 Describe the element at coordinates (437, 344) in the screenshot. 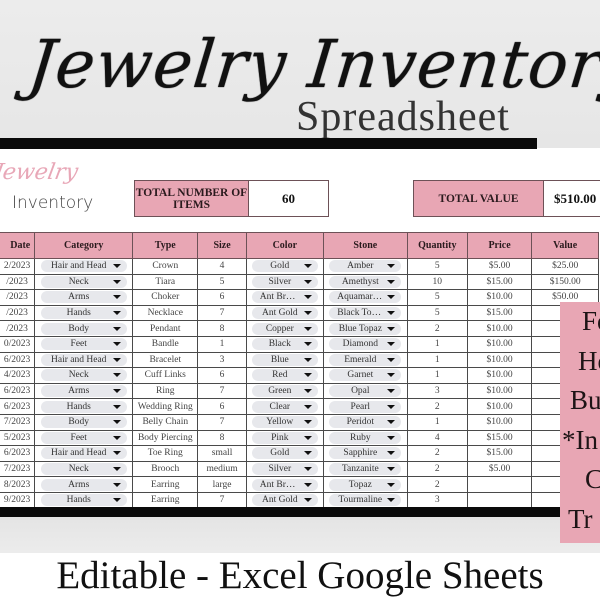

I see `cell-quantity: 1` at that location.